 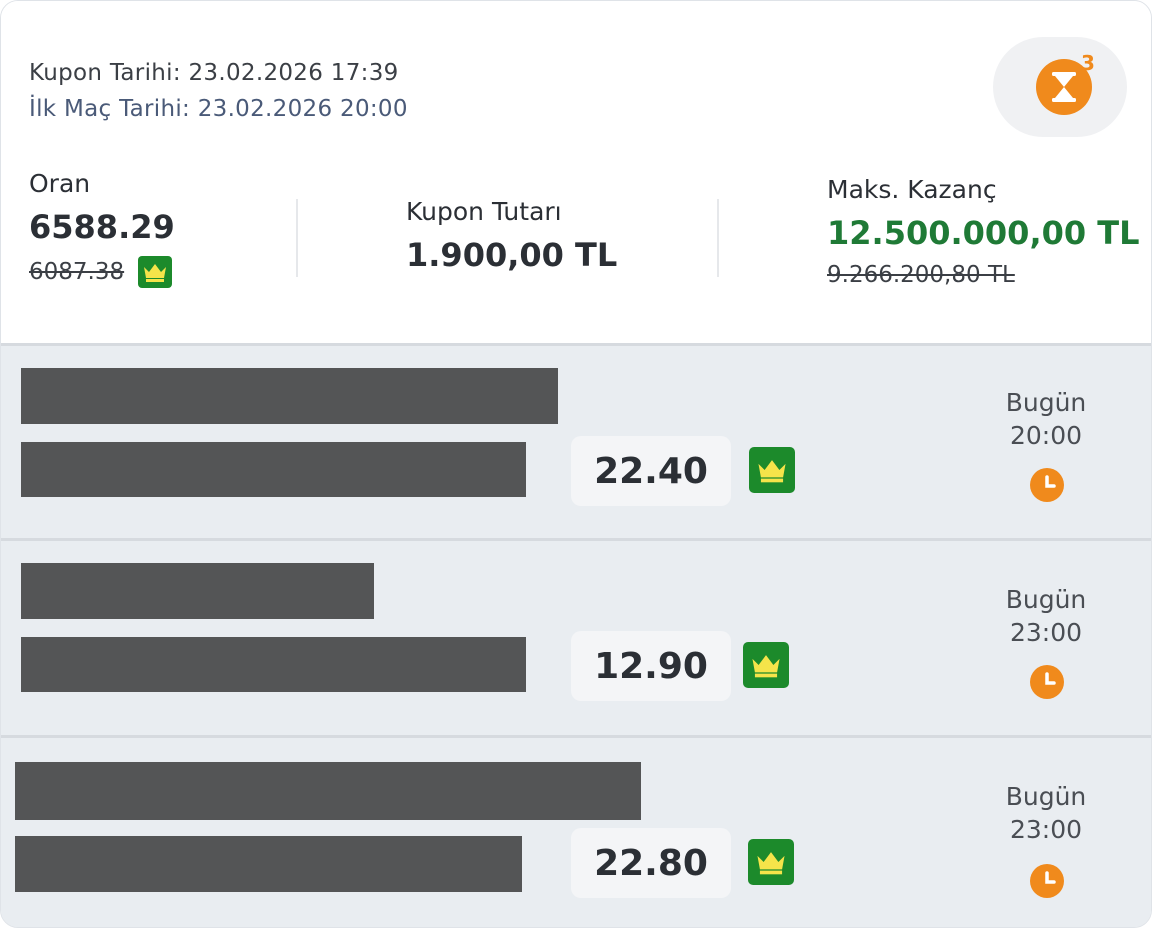 I want to click on match-odds: 22.80, so click(x=651, y=863).